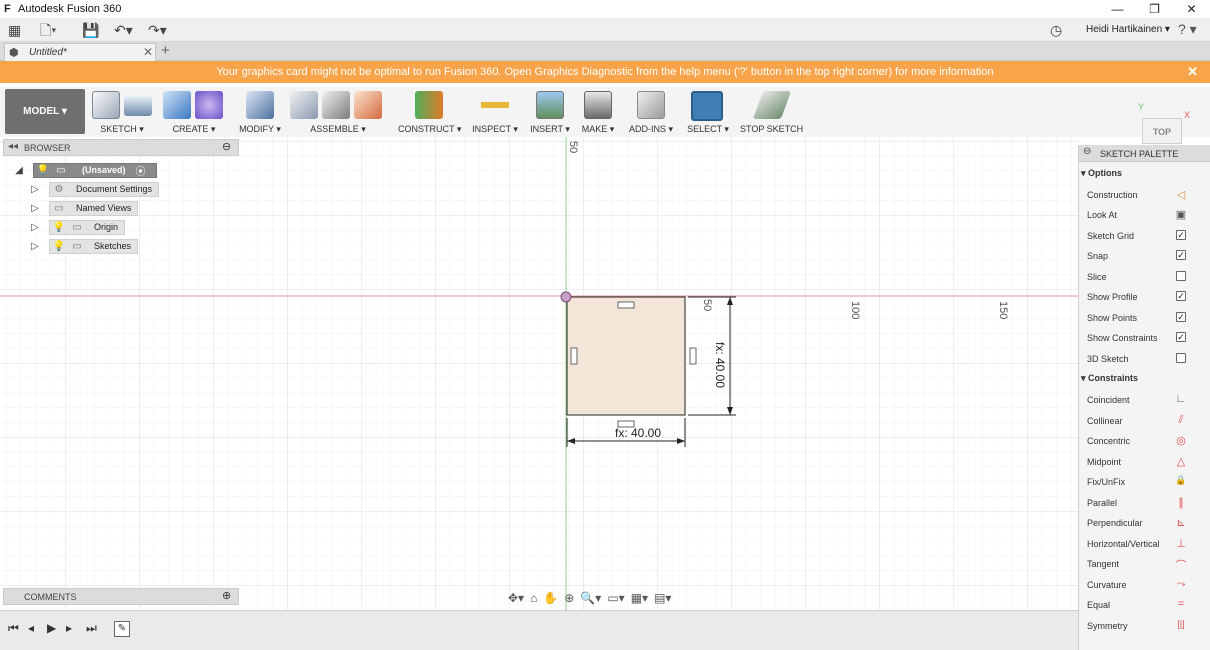 The width and height of the screenshot is (1210, 650). Describe the element at coordinates (209, 105) in the screenshot. I see `sphere-form-icon` at that location.